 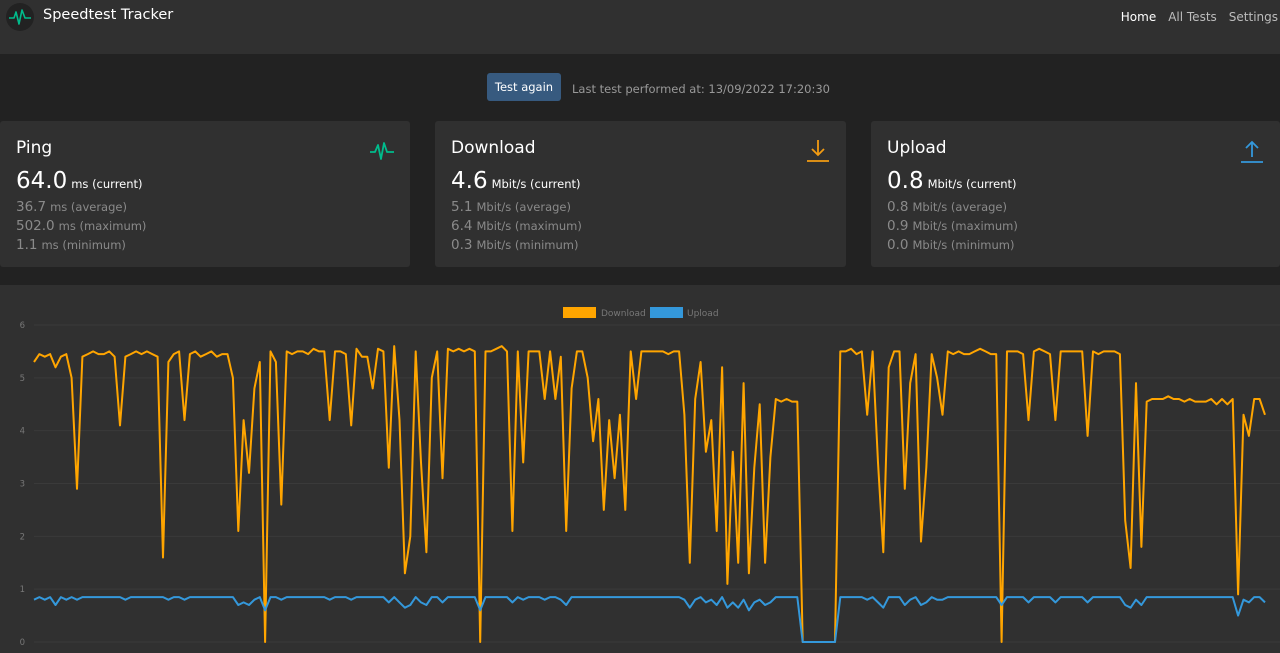 What do you see at coordinates (905, 181) in the screenshot?
I see `upload-current-value: 0.8` at bounding box center [905, 181].